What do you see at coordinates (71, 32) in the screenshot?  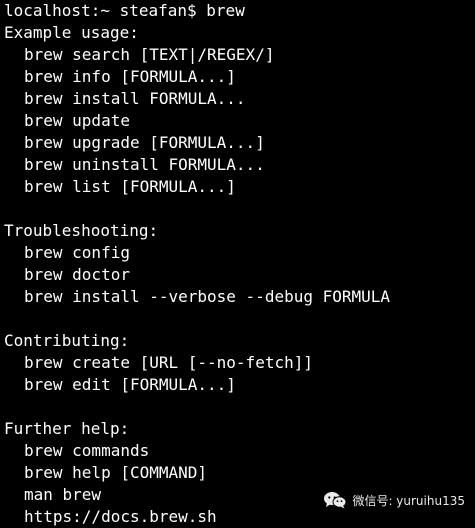 I see `section-heading-example-usage: Example usage:` at bounding box center [71, 32].